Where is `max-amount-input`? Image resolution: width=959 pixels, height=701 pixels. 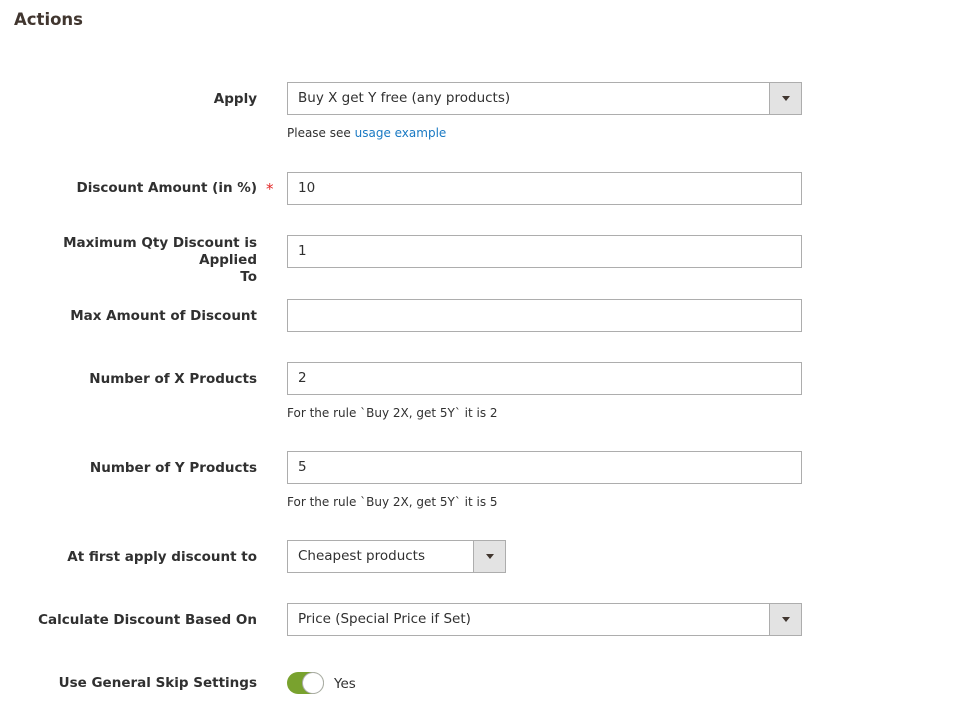
max-amount-input is located at coordinates (544, 315).